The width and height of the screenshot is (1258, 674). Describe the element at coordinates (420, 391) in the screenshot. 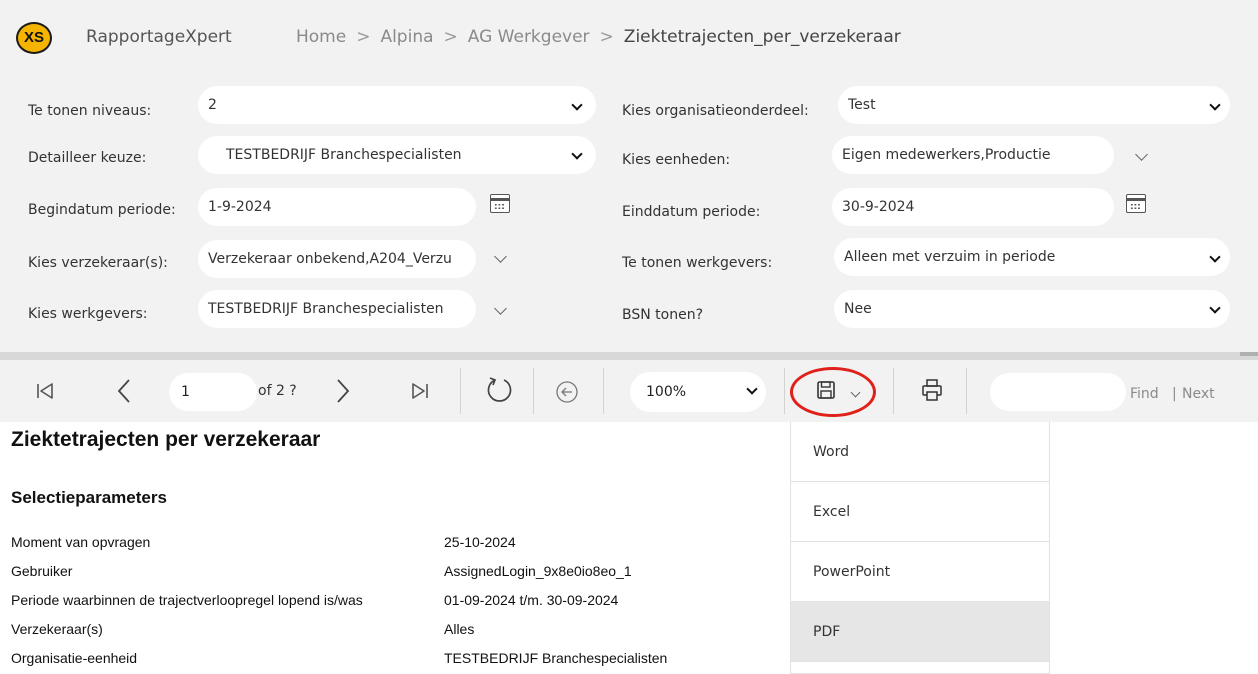

I see `last-page-icon` at that location.